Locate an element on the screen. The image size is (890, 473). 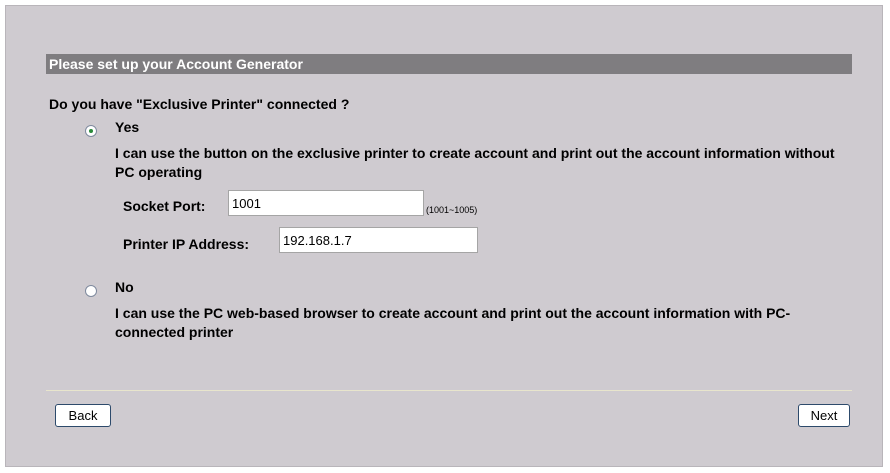
next-button: Next is located at coordinates (824, 415).